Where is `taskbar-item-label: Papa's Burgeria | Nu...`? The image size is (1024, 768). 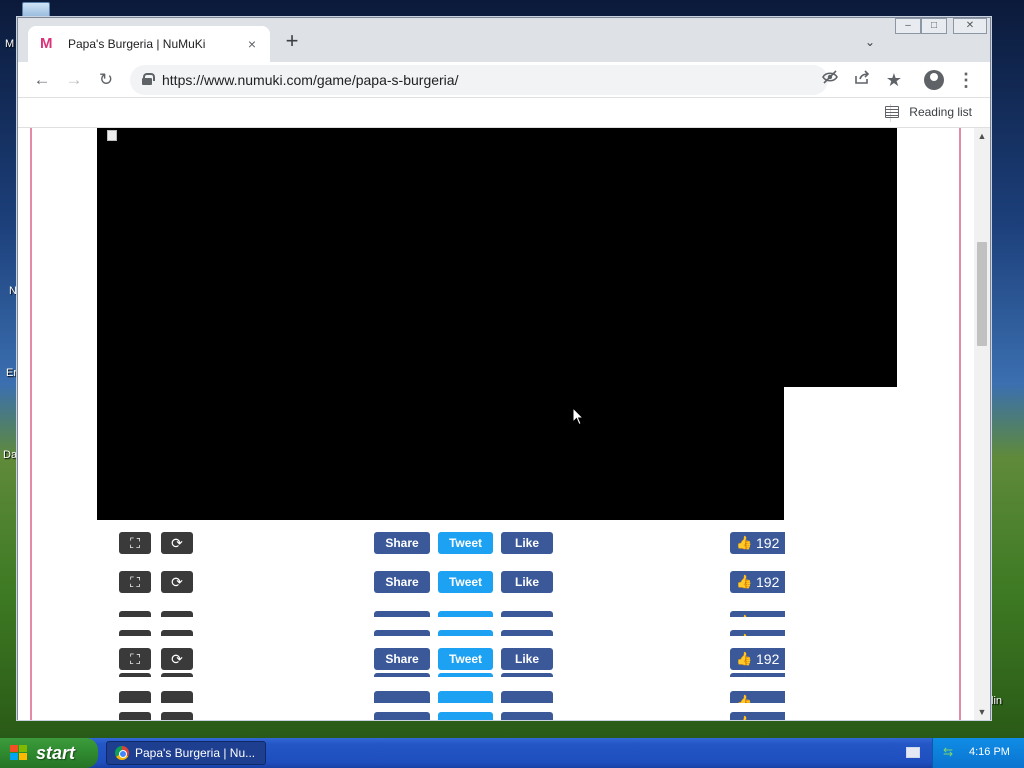 taskbar-item-label: Papa's Burgeria | Nu... is located at coordinates (195, 753).